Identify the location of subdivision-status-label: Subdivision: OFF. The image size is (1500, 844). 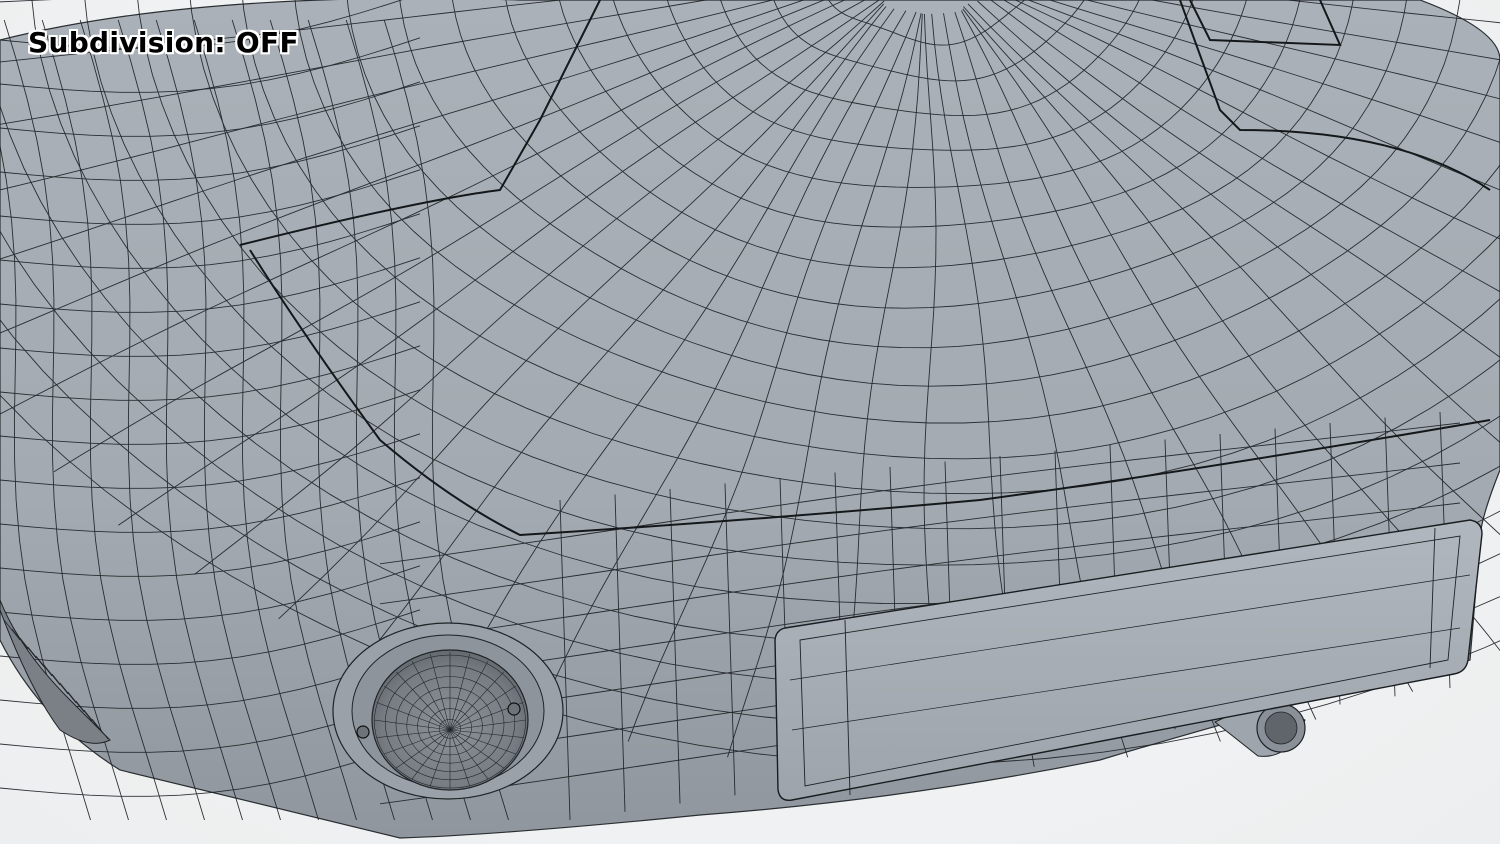
(163, 42).